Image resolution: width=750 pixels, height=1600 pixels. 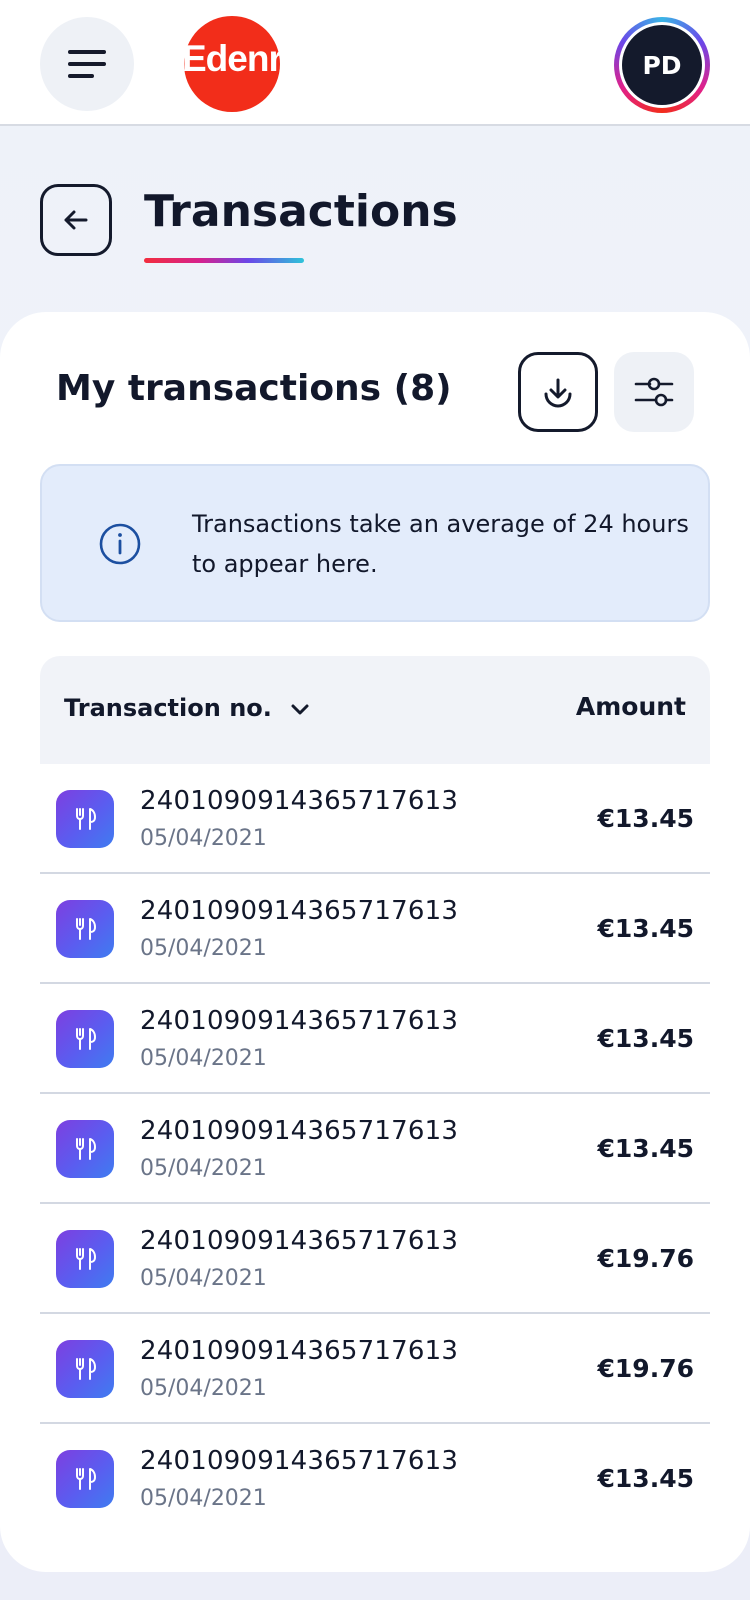 What do you see at coordinates (254, 388) in the screenshot?
I see `section-title: My transactions (8)` at bounding box center [254, 388].